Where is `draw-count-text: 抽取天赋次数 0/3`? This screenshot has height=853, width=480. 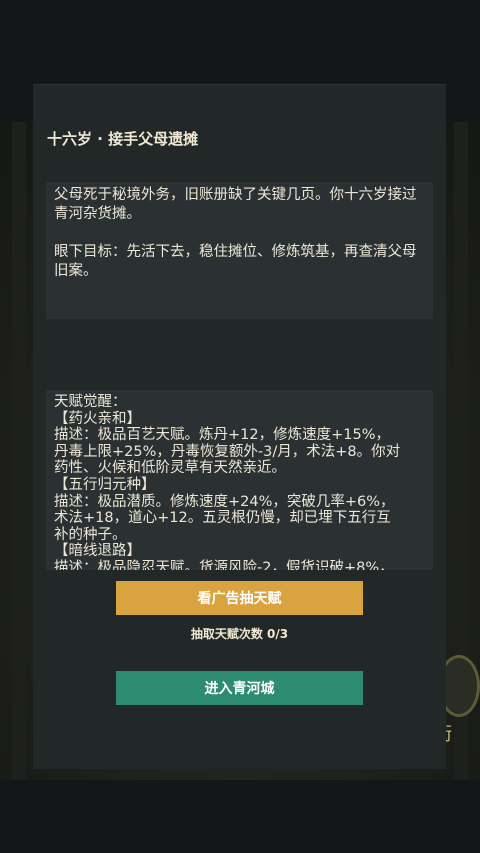
draw-count-text: 抽取天赋次数 0/3 is located at coordinates (239, 634).